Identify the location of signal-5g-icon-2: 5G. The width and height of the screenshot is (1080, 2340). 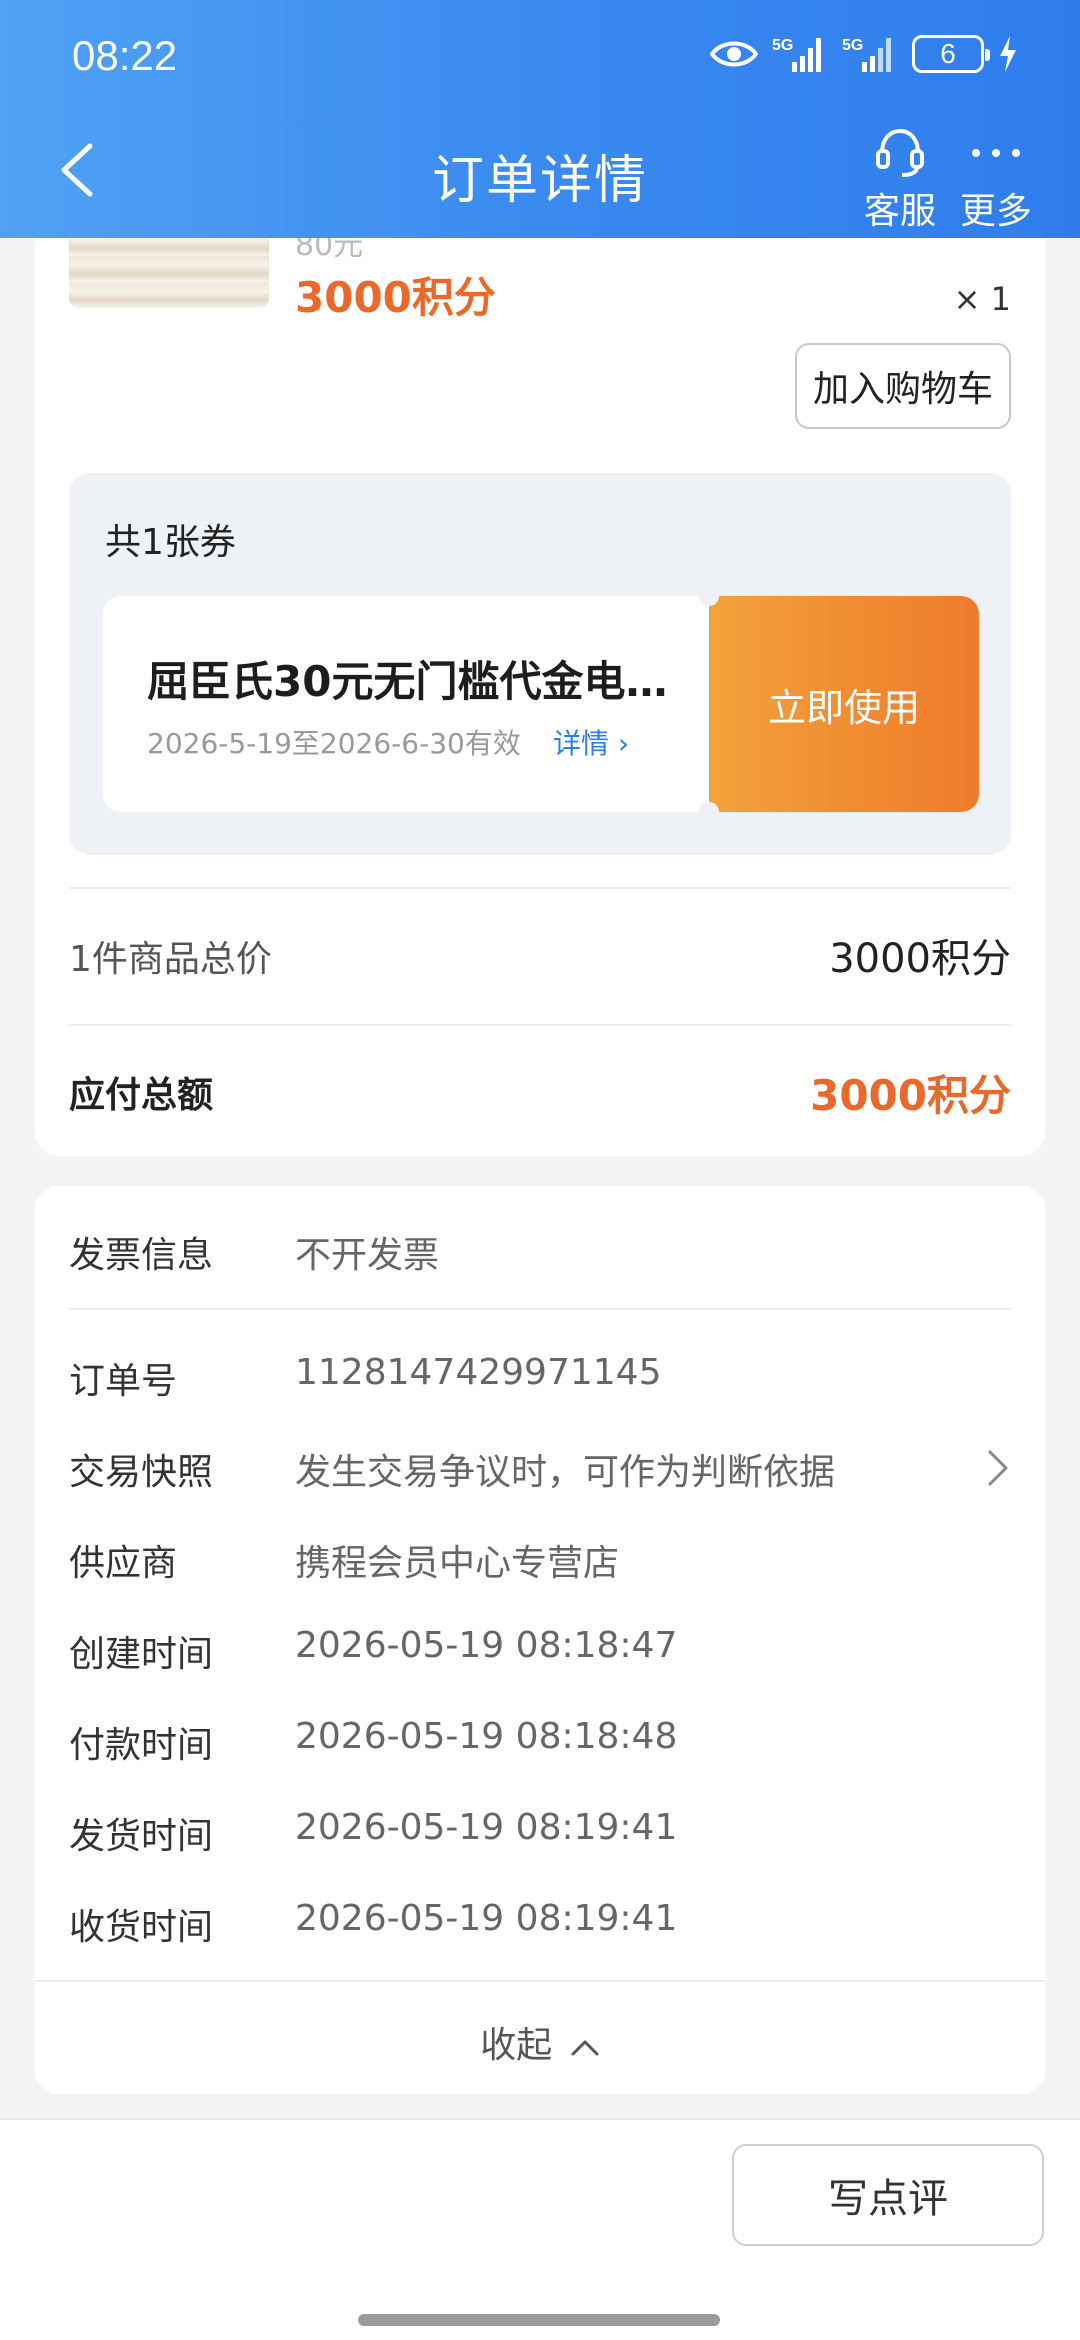
(866, 54).